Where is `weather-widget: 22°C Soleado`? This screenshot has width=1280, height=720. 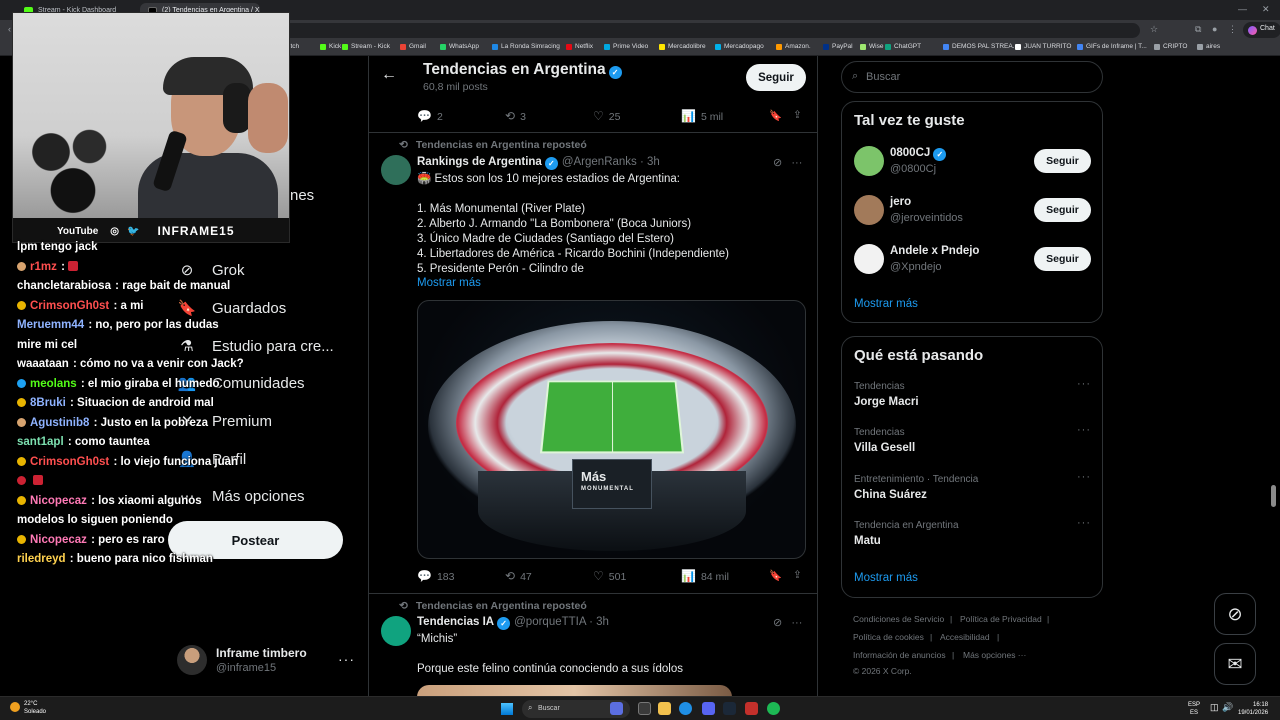 weather-widget: 22°C Soleado is located at coordinates (28, 708).